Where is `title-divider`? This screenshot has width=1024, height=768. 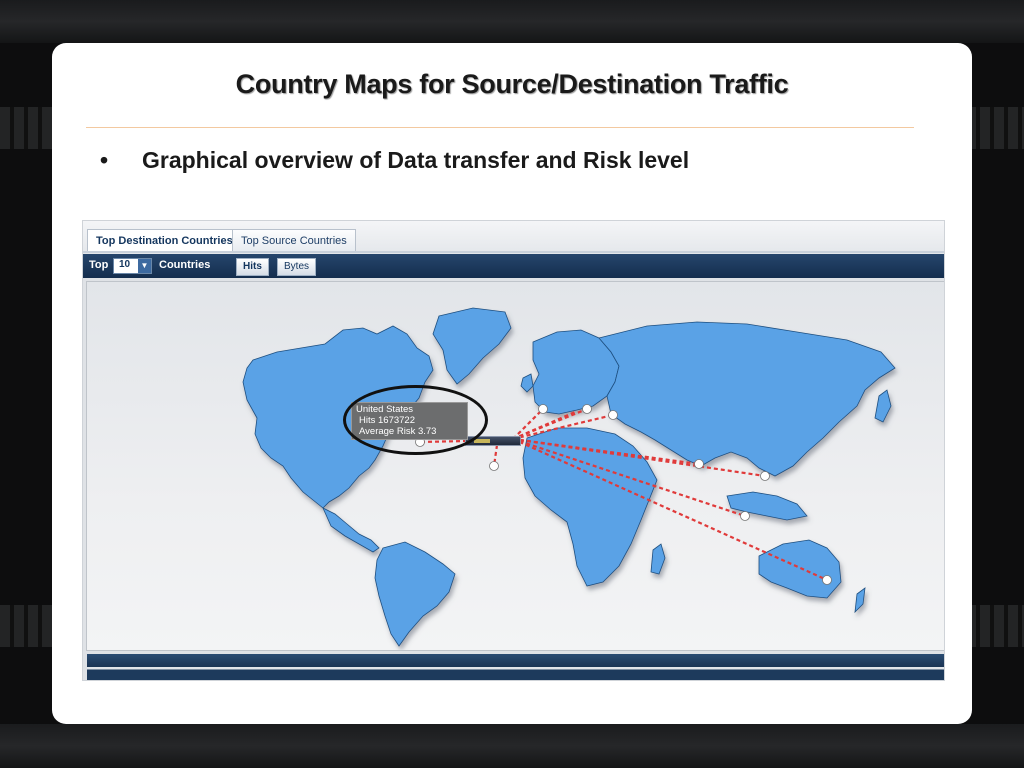 title-divider is located at coordinates (500, 127).